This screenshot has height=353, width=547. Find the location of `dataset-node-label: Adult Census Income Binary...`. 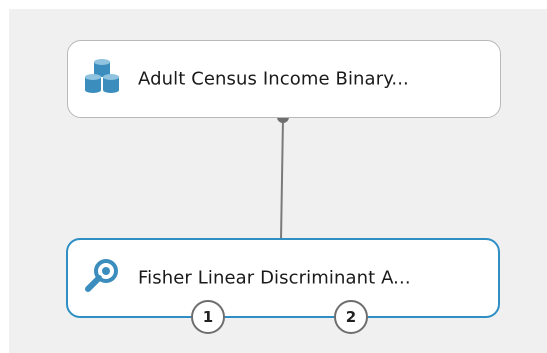

dataset-node-label: Adult Census Income Binary... is located at coordinates (273, 79).